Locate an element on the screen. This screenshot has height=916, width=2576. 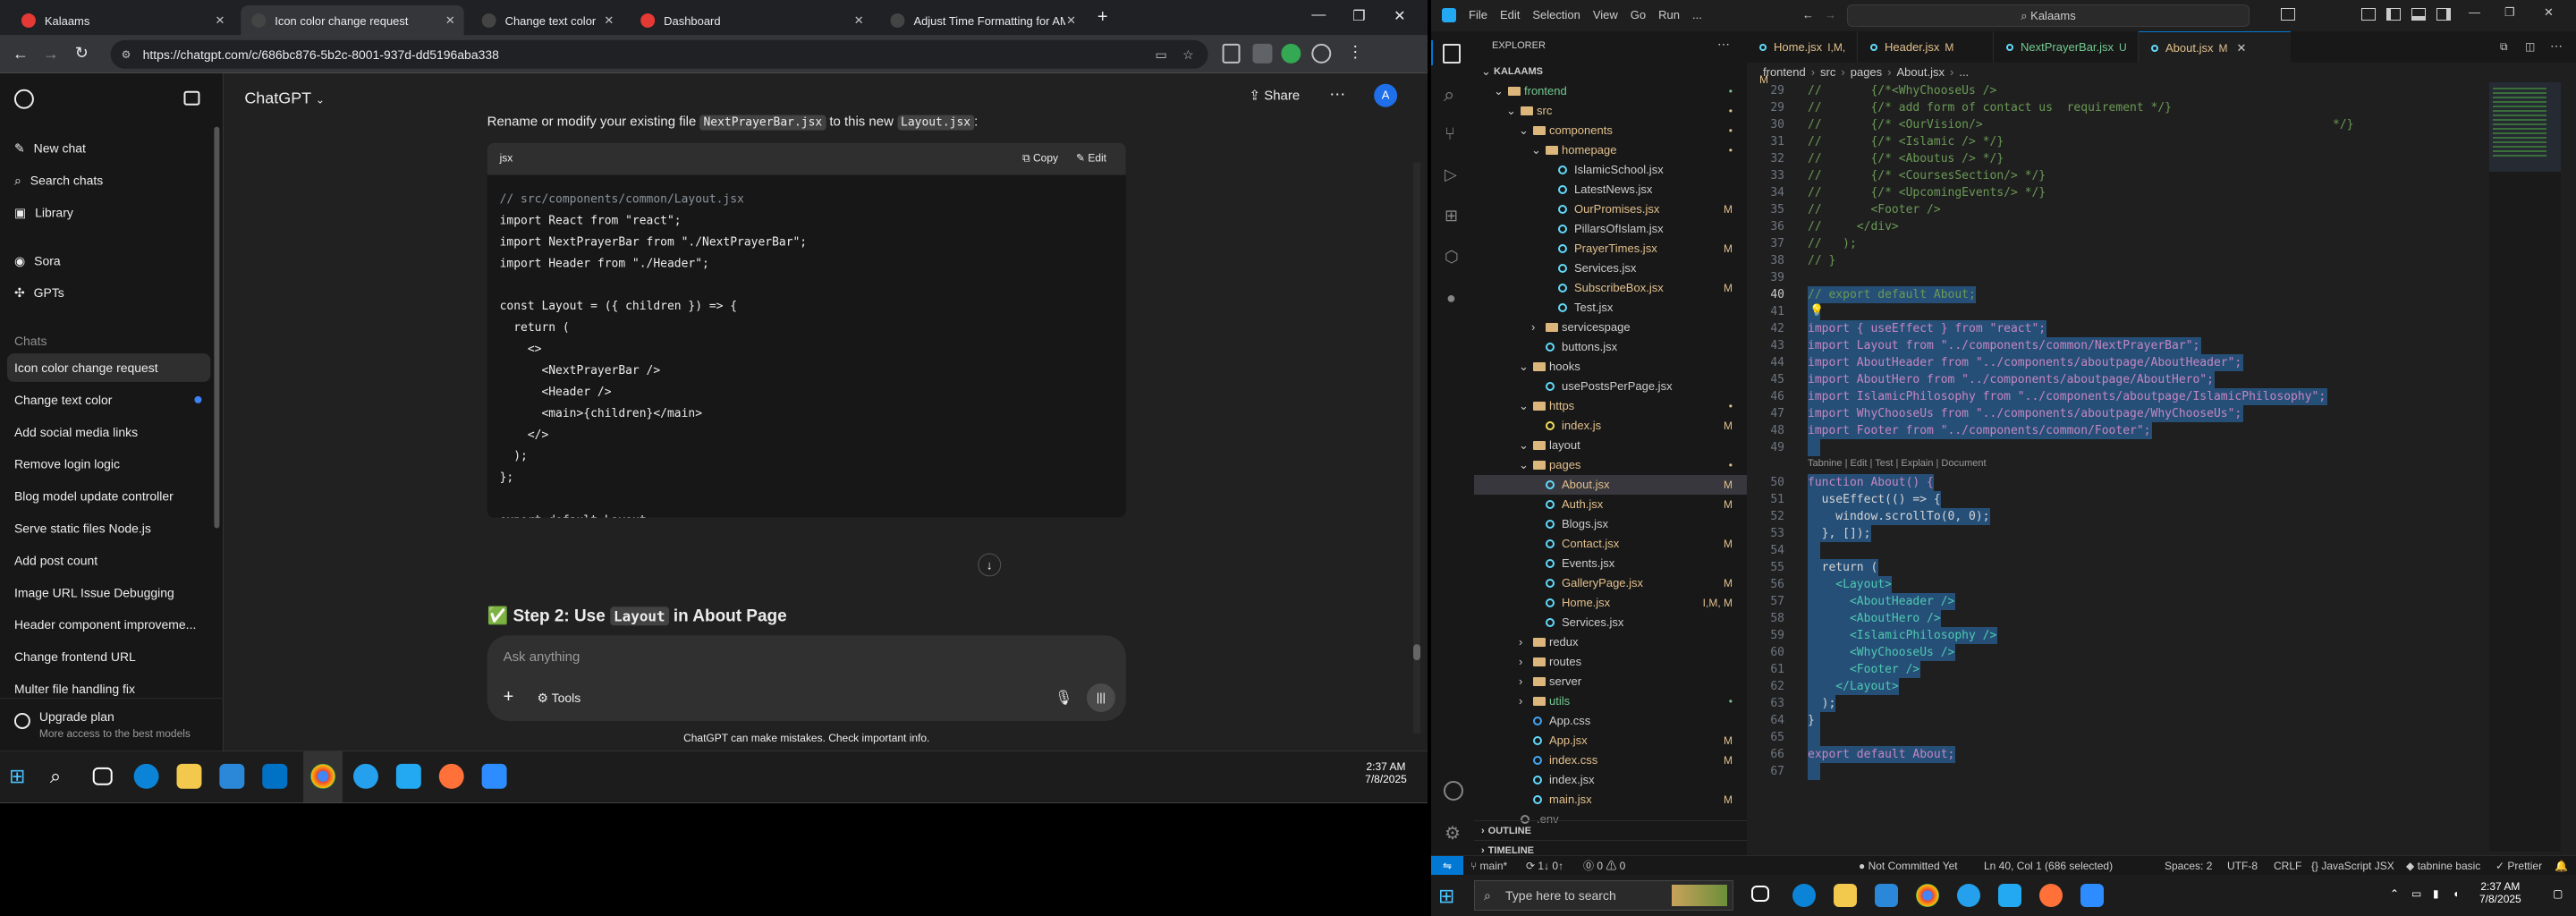
tree-file: Auth.jsx M is located at coordinates (1610, 504).